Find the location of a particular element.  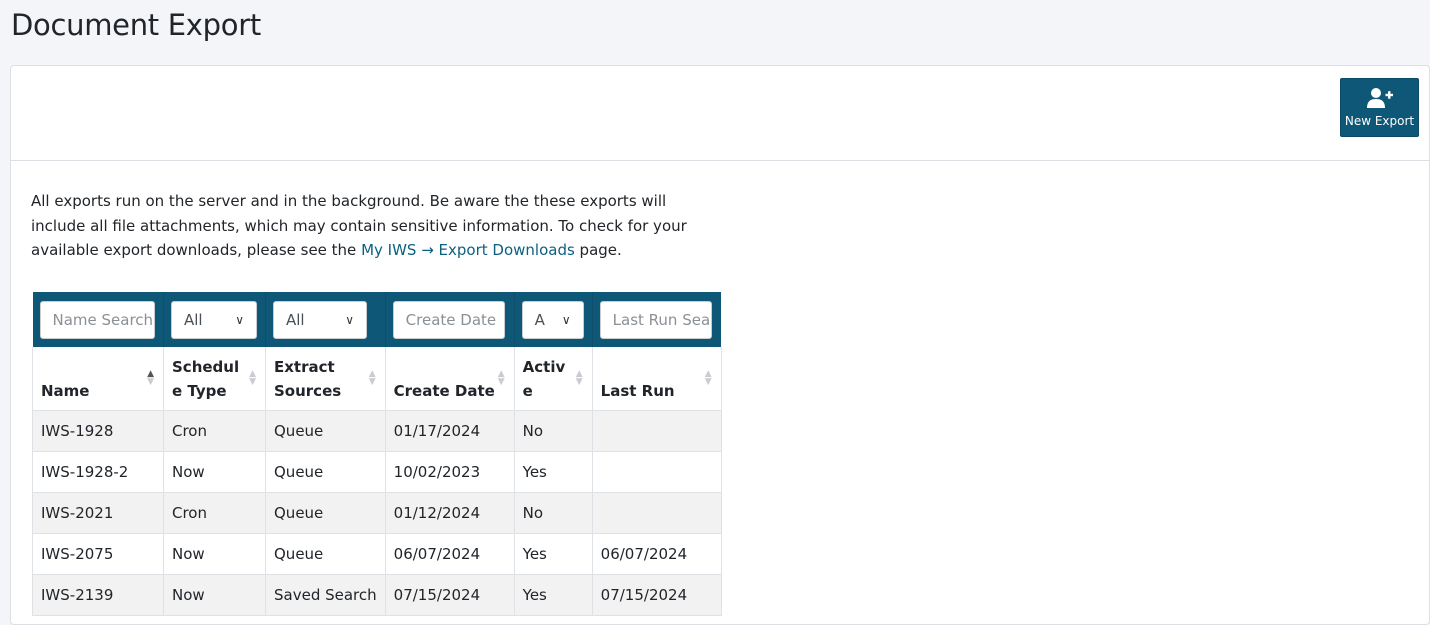

table-row: IWS-1928-2 Now Queue 10/02/2023 Yes is located at coordinates (377, 472).